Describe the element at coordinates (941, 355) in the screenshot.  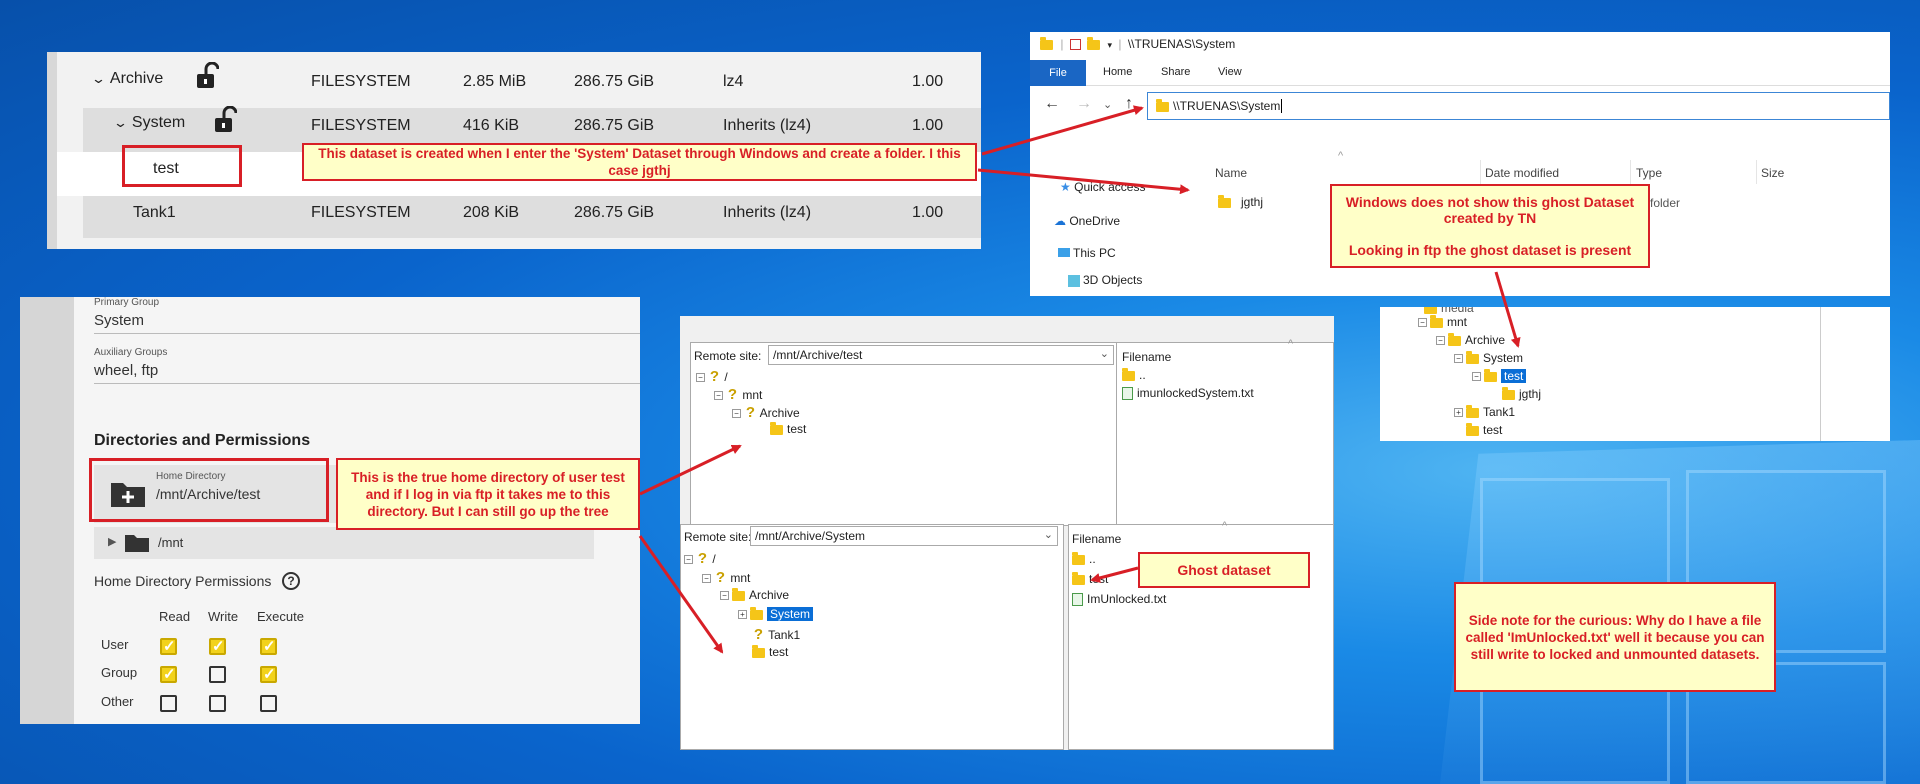
I see `ftp-top-remote-path: /mnt/Archive/test ⌄` at that location.